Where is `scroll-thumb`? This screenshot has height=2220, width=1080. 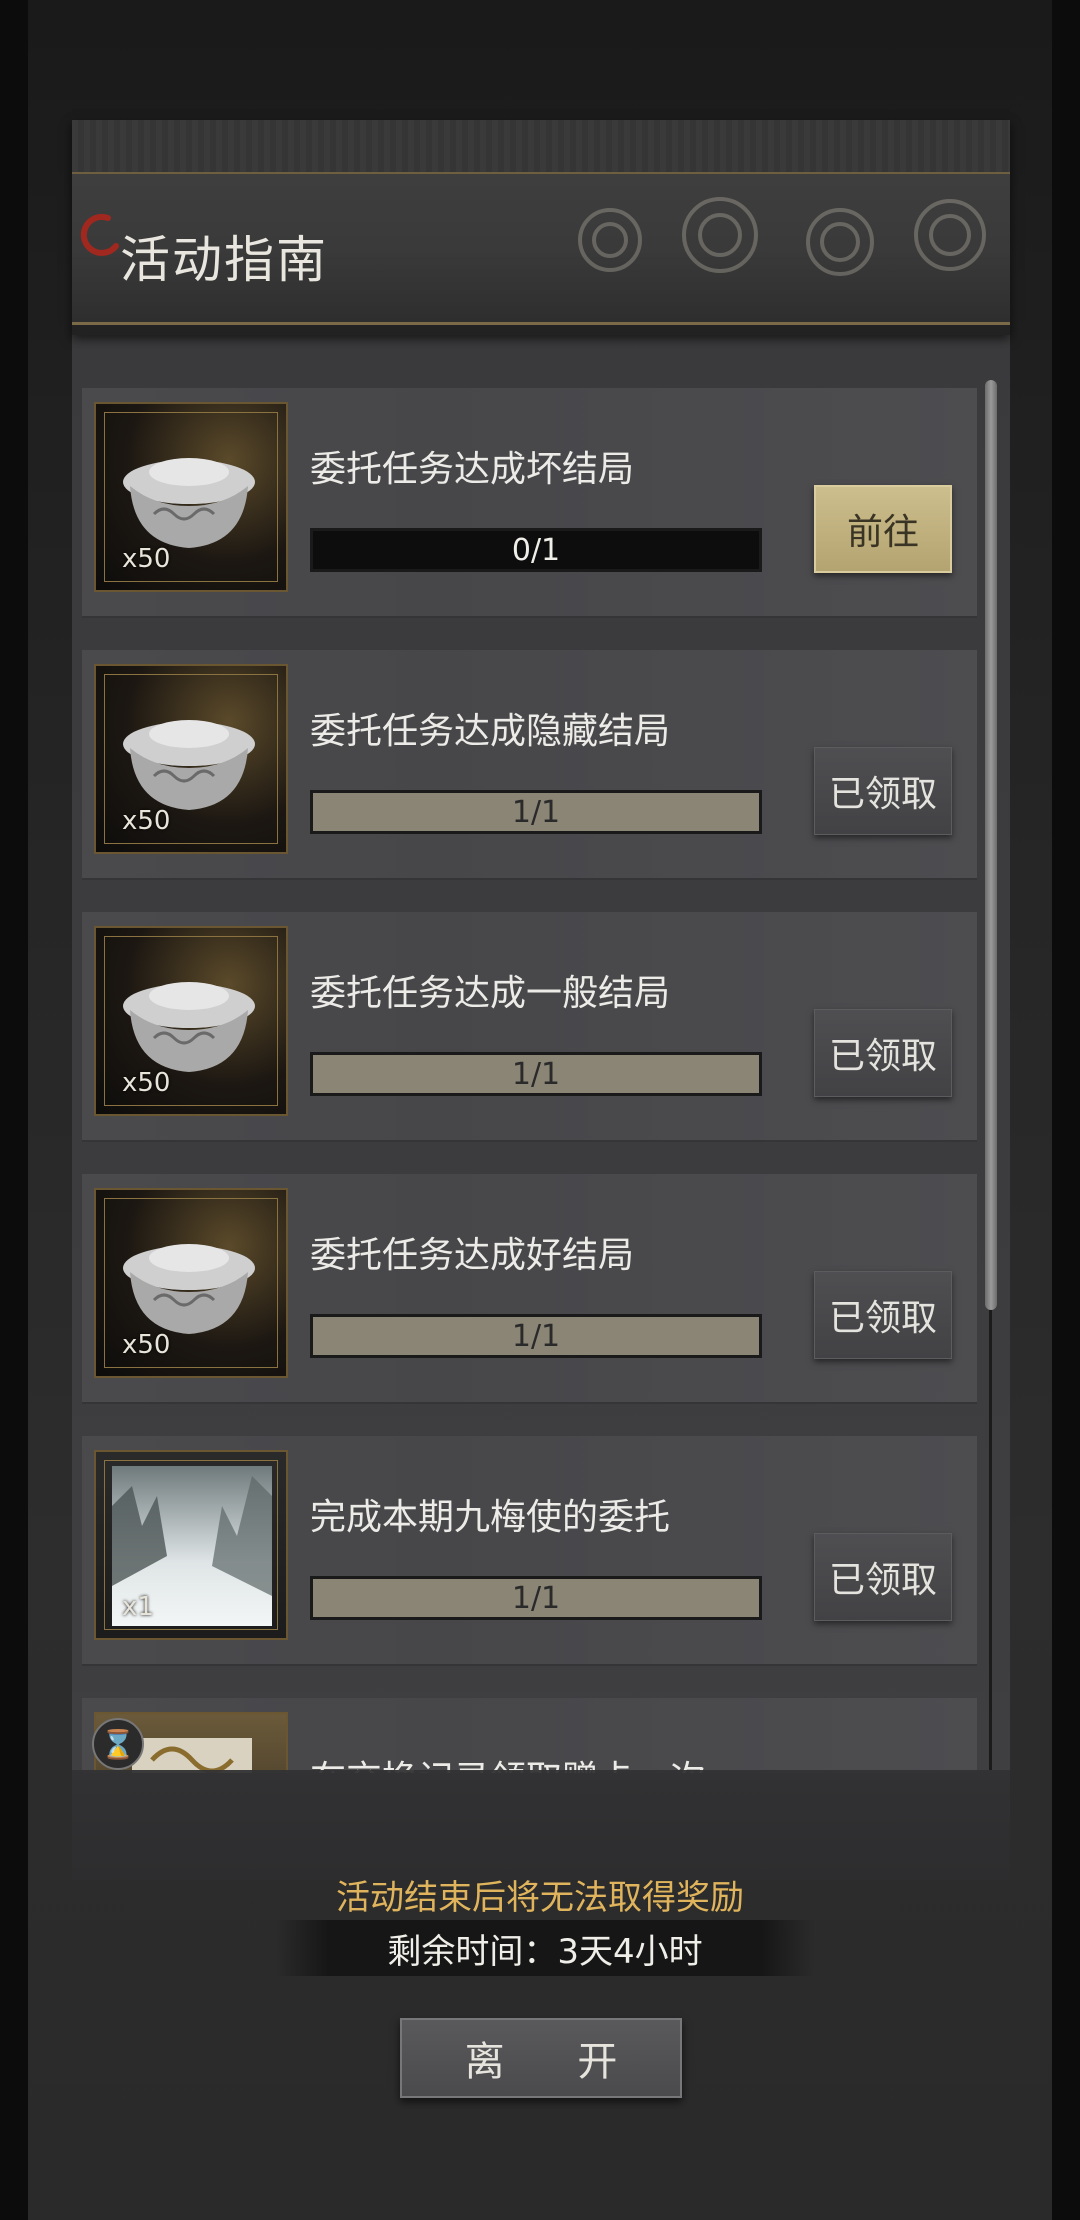 scroll-thumb is located at coordinates (991, 845).